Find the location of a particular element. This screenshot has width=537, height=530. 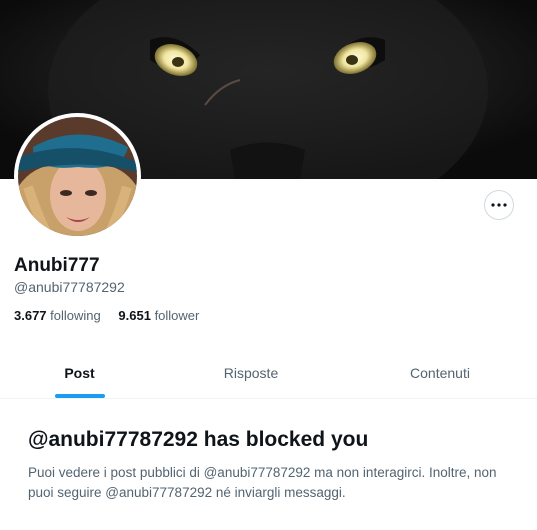

tab-contenuti: Contenuti is located at coordinates (440, 373).